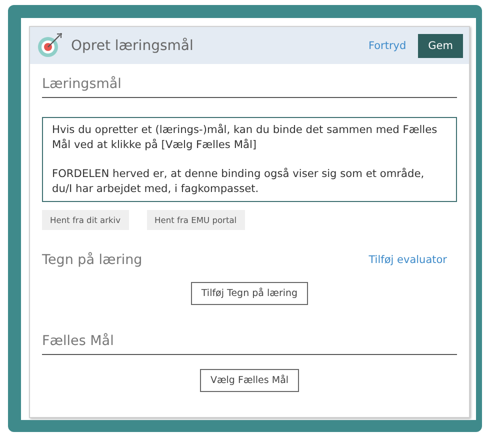  What do you see at coordinates (249, 380) in the screenshot?
I see `choose-goals-button: Vælg Fælles Mål` at bounding box center [249, 380].